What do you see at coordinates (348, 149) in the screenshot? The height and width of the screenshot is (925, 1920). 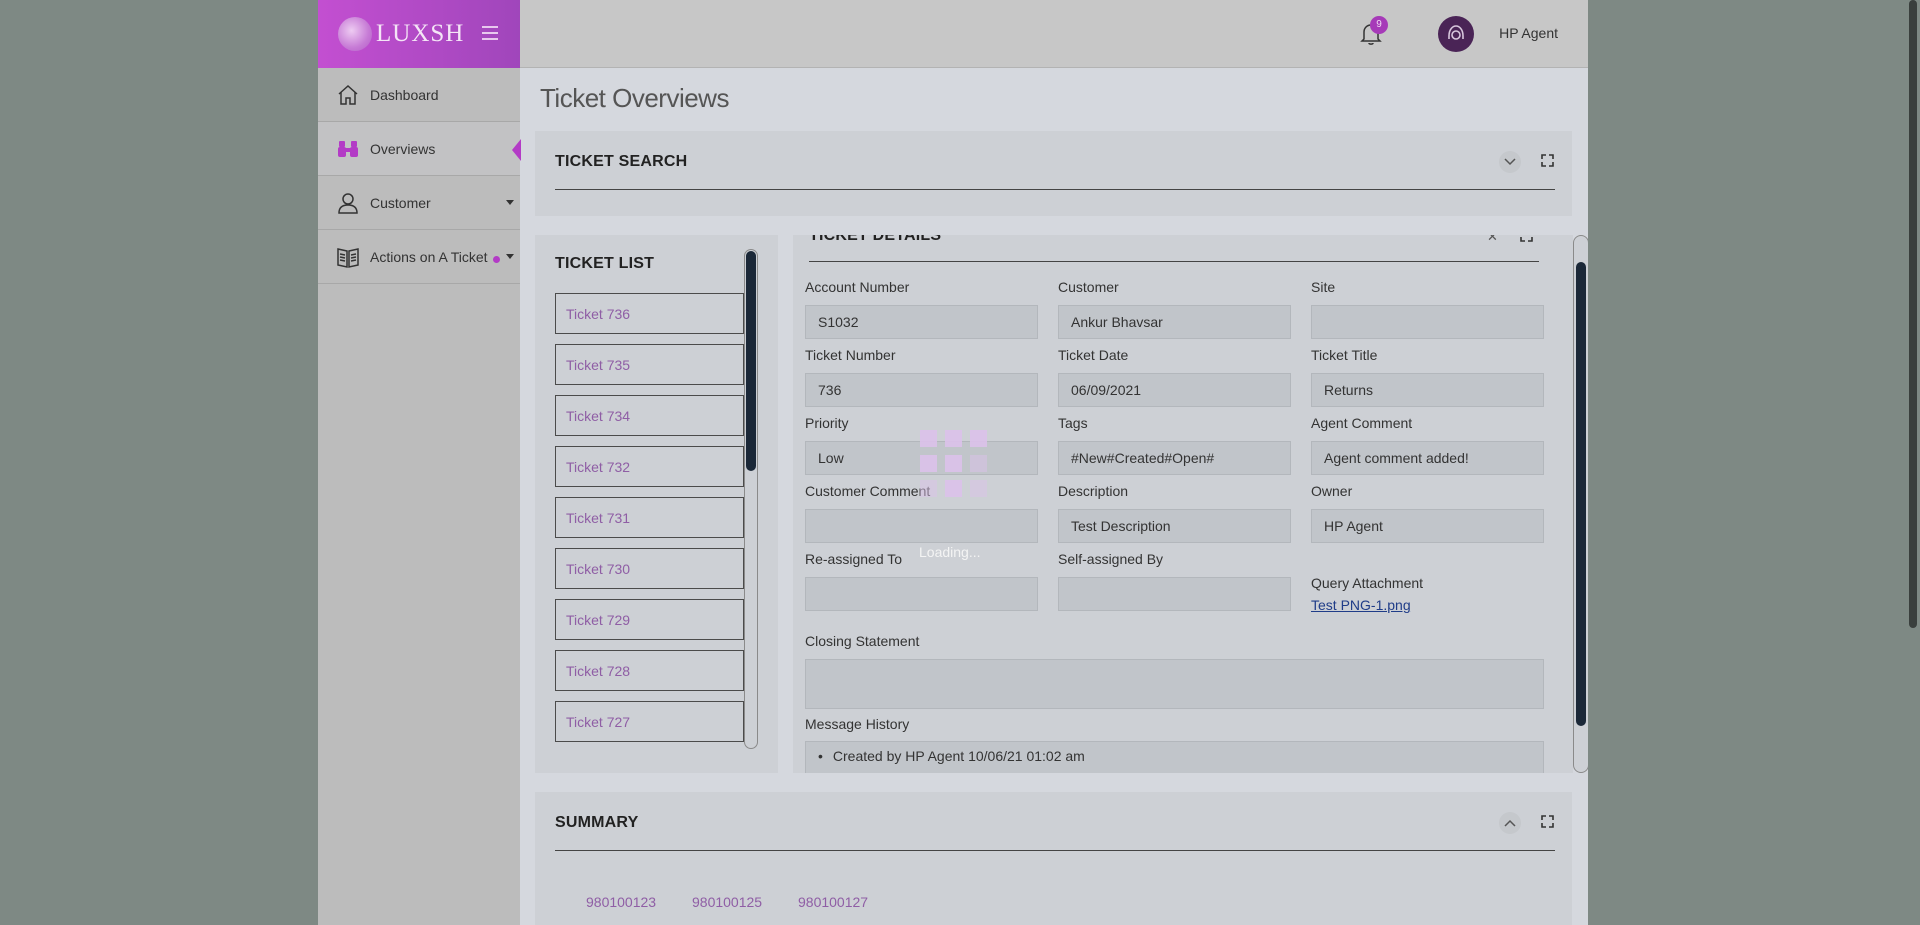 I see `binoculars-icon` at bounding box center [348, 149].